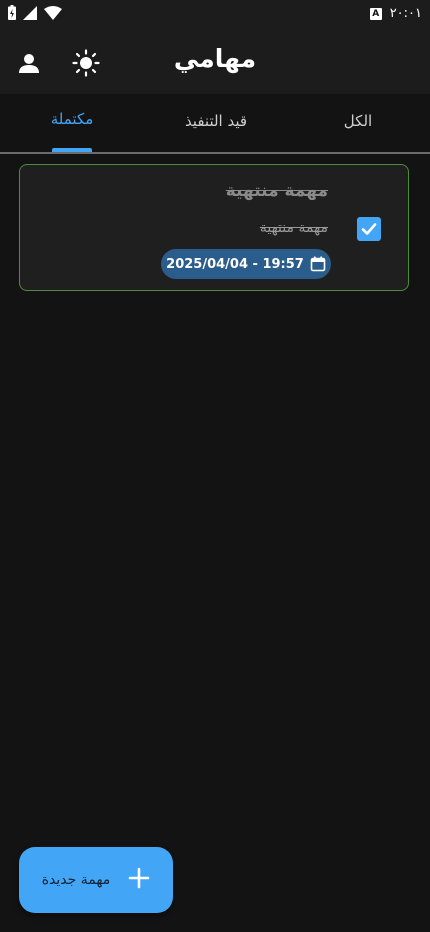 The height and width of the screenshot is (932, 430). What do you see at coordinates (358, 121) in the screenshot?
I see `tab-all: الكل` at bounding box center [358, 121].